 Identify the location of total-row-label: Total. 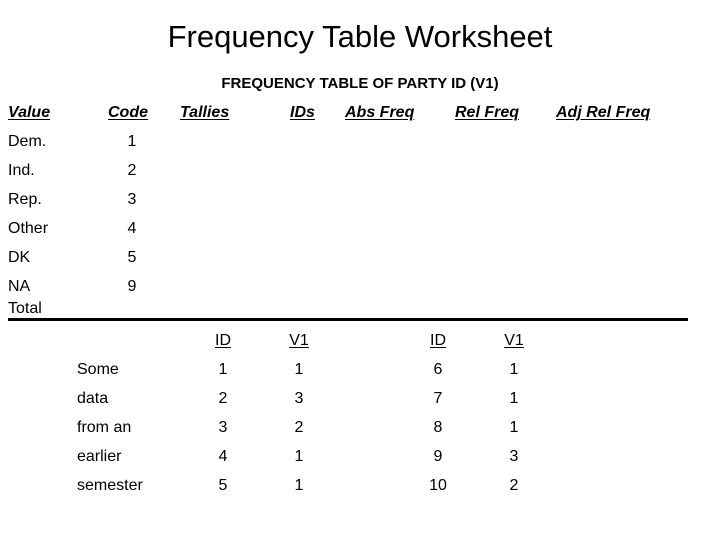
(25, 308).